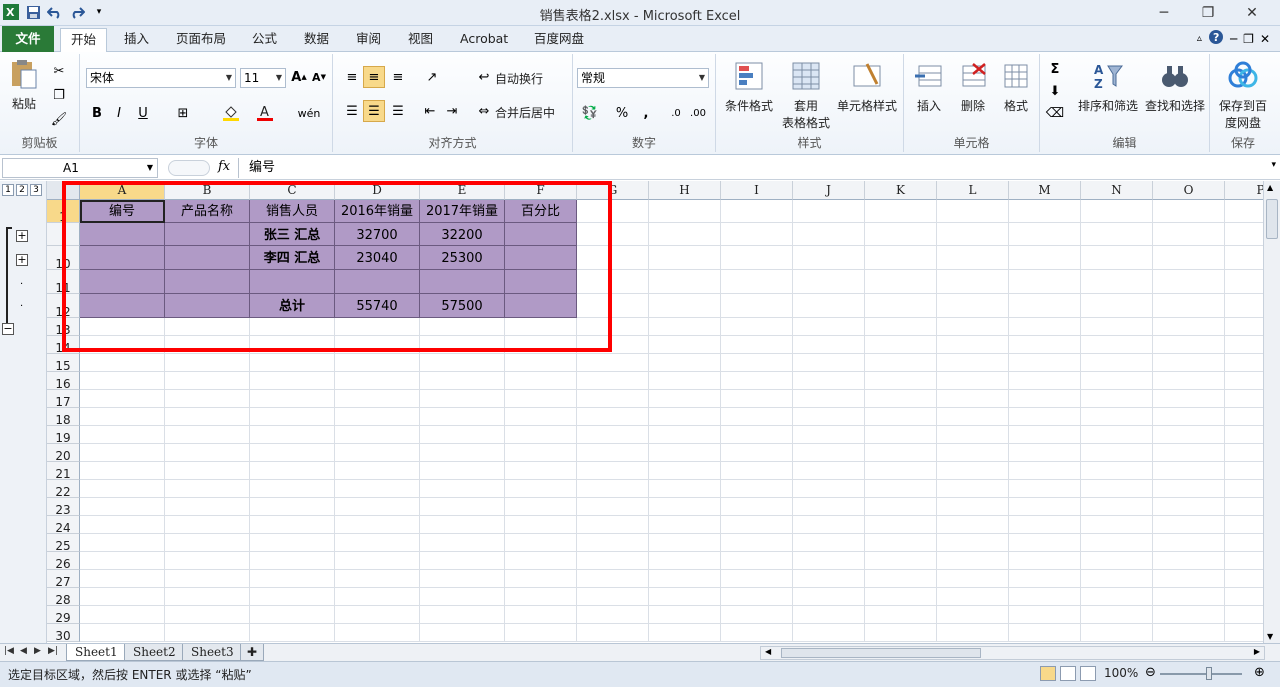 The width and height of the screenshot is (1280, 687). I want to click on row-header: 11, so click(63, 282).